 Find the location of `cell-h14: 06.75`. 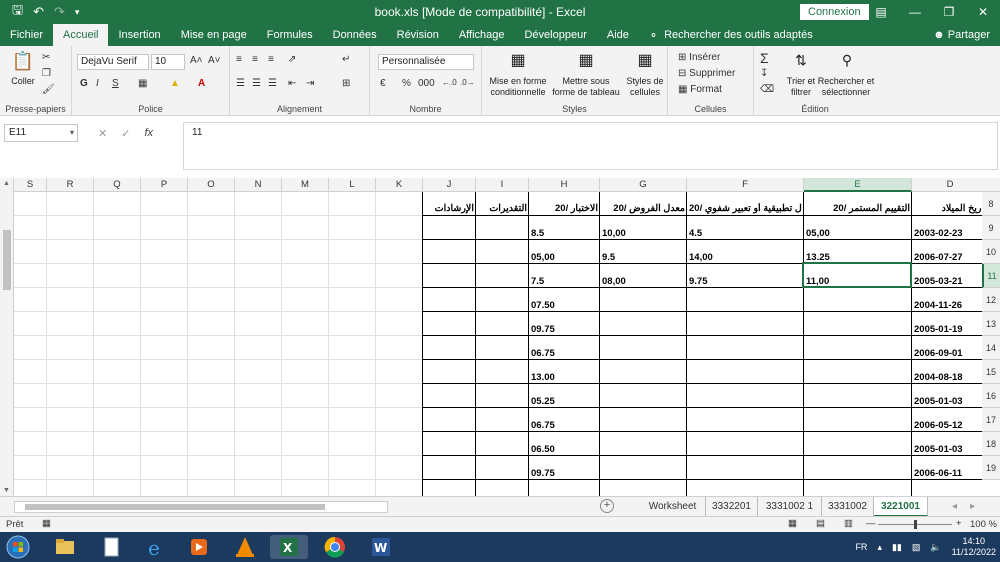

cell-h14: 06.75 is located at coordinates (564, 353).